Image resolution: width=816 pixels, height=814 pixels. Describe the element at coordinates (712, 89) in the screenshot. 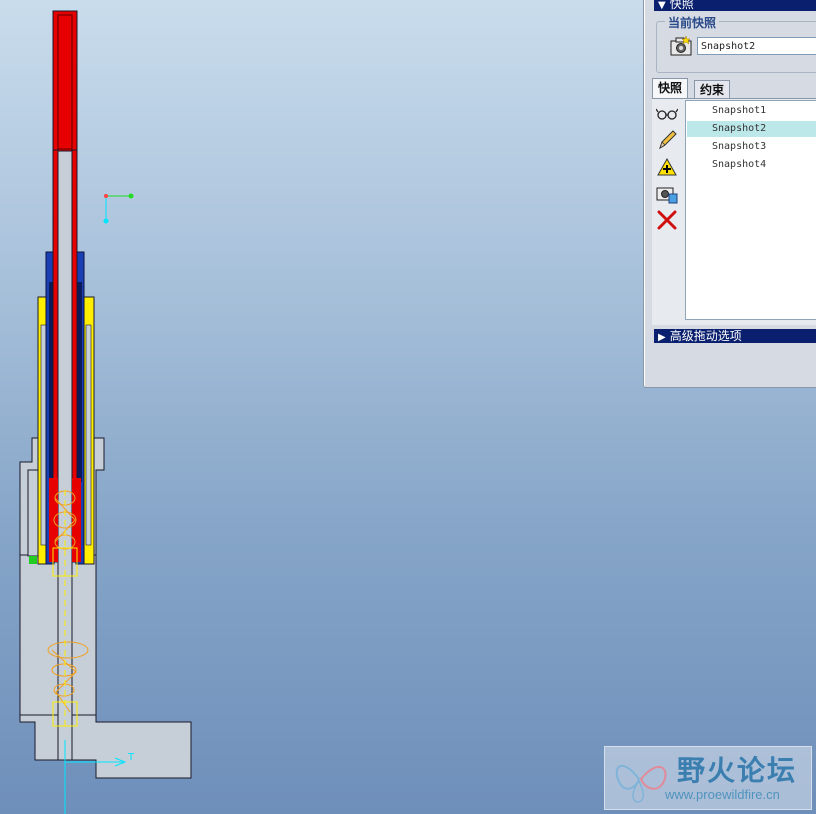

I see `tab-constraint: 约束` at that location.